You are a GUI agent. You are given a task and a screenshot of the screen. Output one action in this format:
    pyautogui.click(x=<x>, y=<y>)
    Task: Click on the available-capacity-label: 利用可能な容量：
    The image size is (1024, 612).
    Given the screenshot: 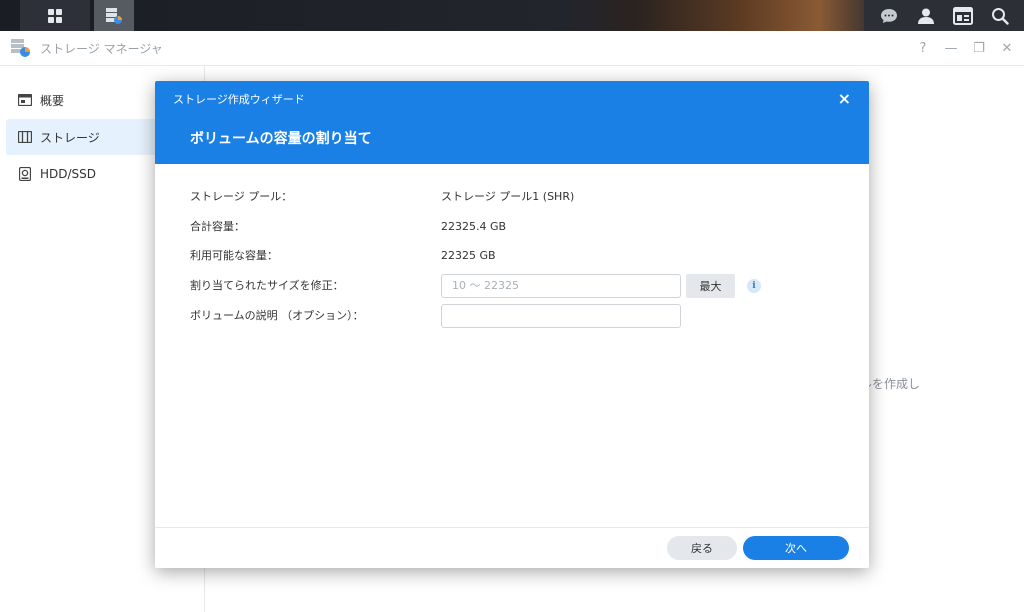 What is the action you would take?
    pyautogui.click(x=234, y=255)
    